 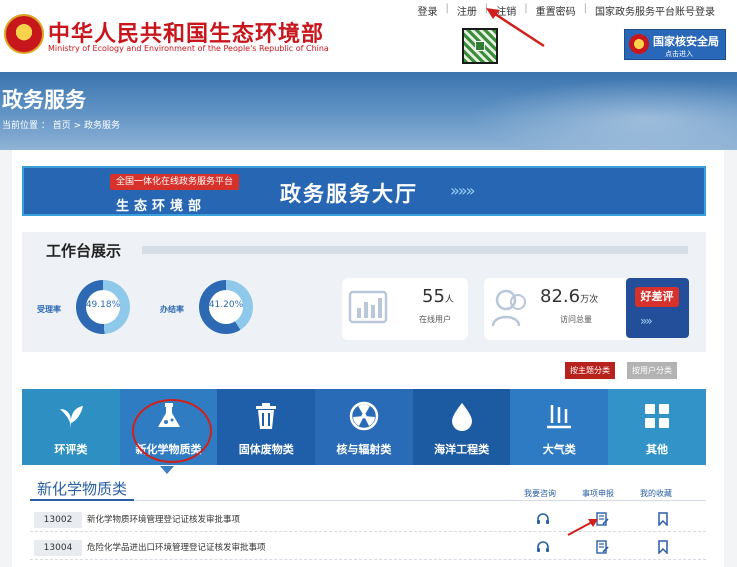 What do you see at coordinates (175, 182) in the screenshot?
I see `platform-badge: 全国一体化在线政务服务平台` at bounding box center [175, 182].